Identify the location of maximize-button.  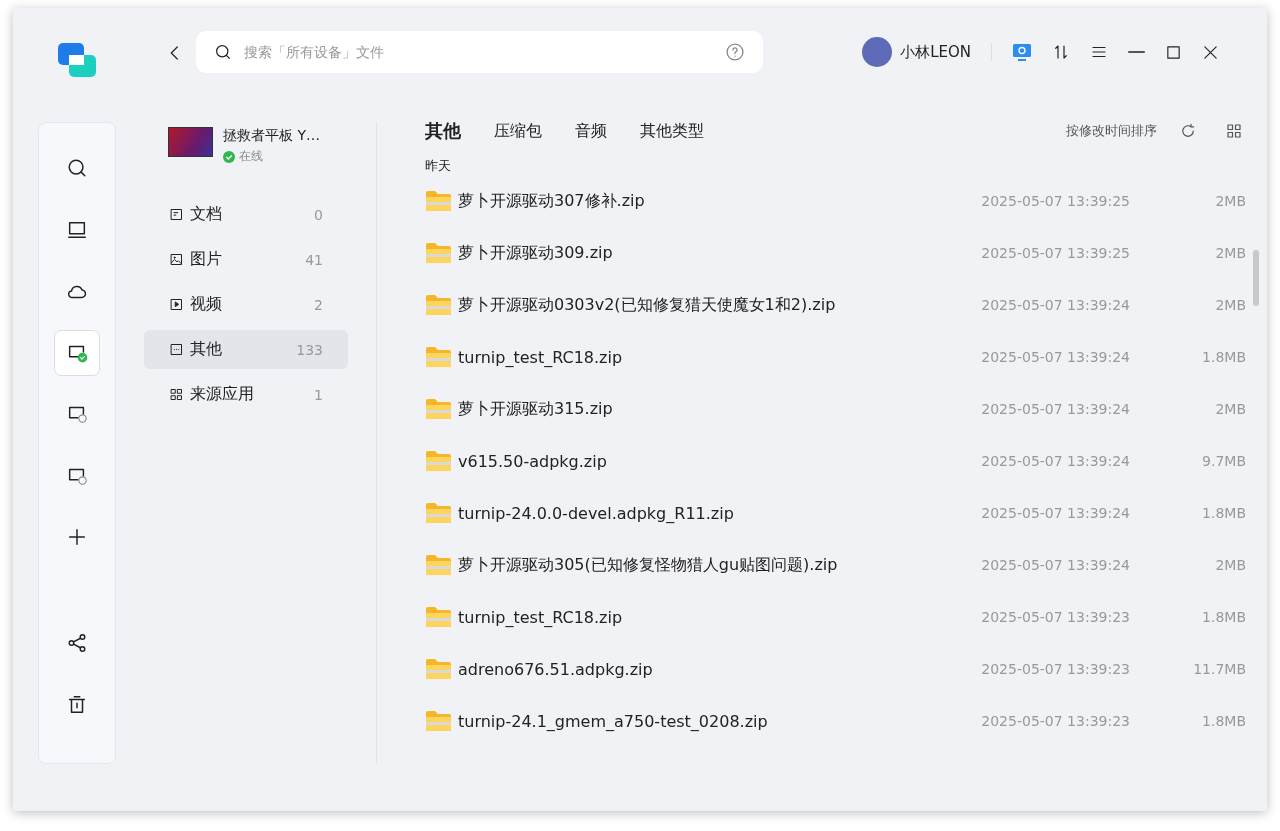
(1173, 52).